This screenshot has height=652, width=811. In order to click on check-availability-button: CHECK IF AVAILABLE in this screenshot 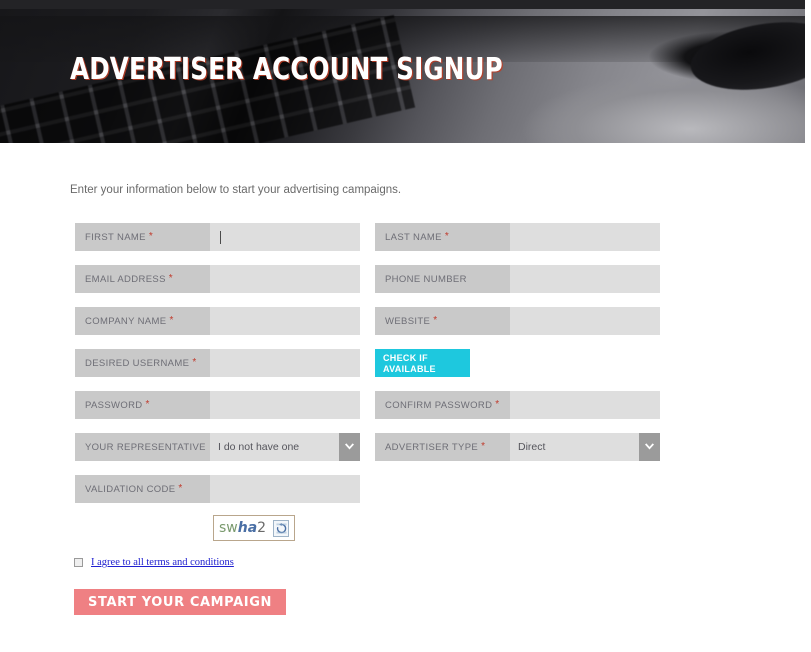, I will do `click(422, 363)`.